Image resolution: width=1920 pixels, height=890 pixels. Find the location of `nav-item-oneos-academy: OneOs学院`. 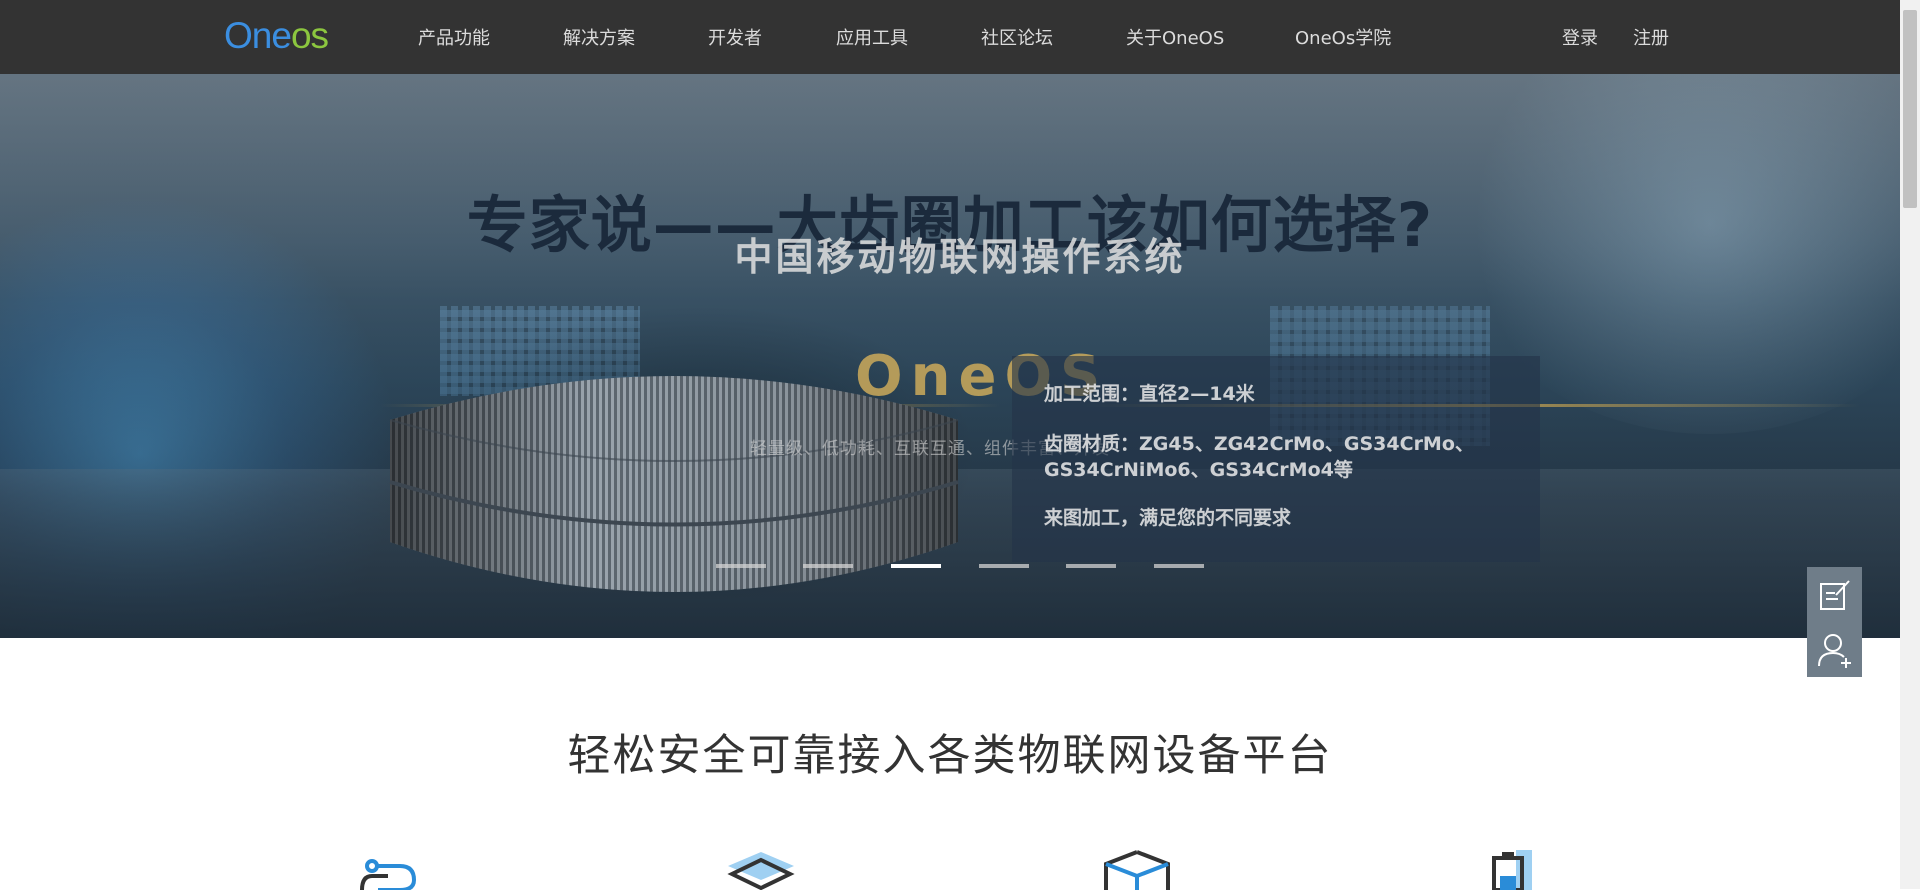

nav-item-oneos-academy: OneOs学院 is located at coordinates (1343, 37).